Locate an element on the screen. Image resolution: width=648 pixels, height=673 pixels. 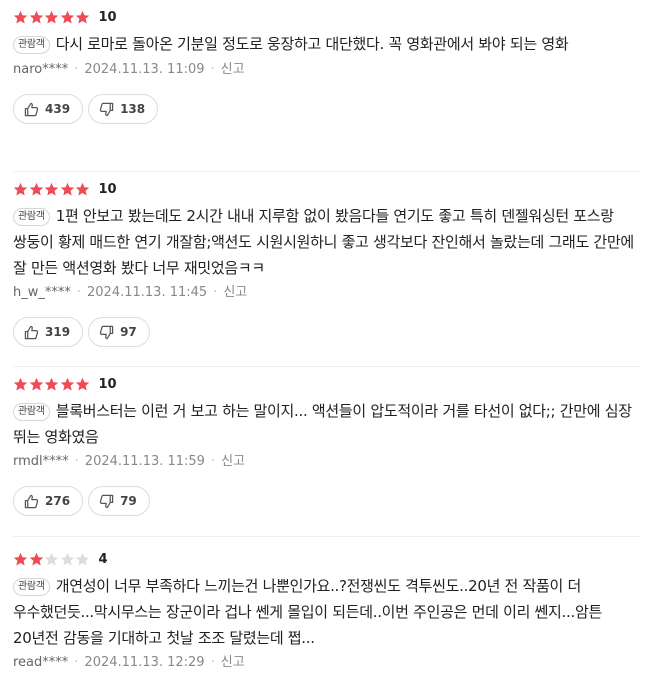
user-id: rmdl**** is located at coordinates (41, 461).